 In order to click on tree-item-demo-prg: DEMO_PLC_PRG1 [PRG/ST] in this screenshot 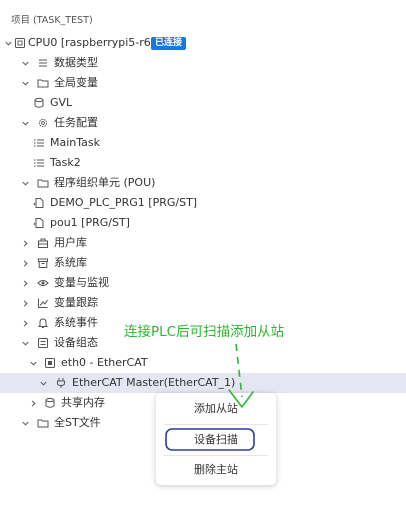, I will do `click(203, 203)`.